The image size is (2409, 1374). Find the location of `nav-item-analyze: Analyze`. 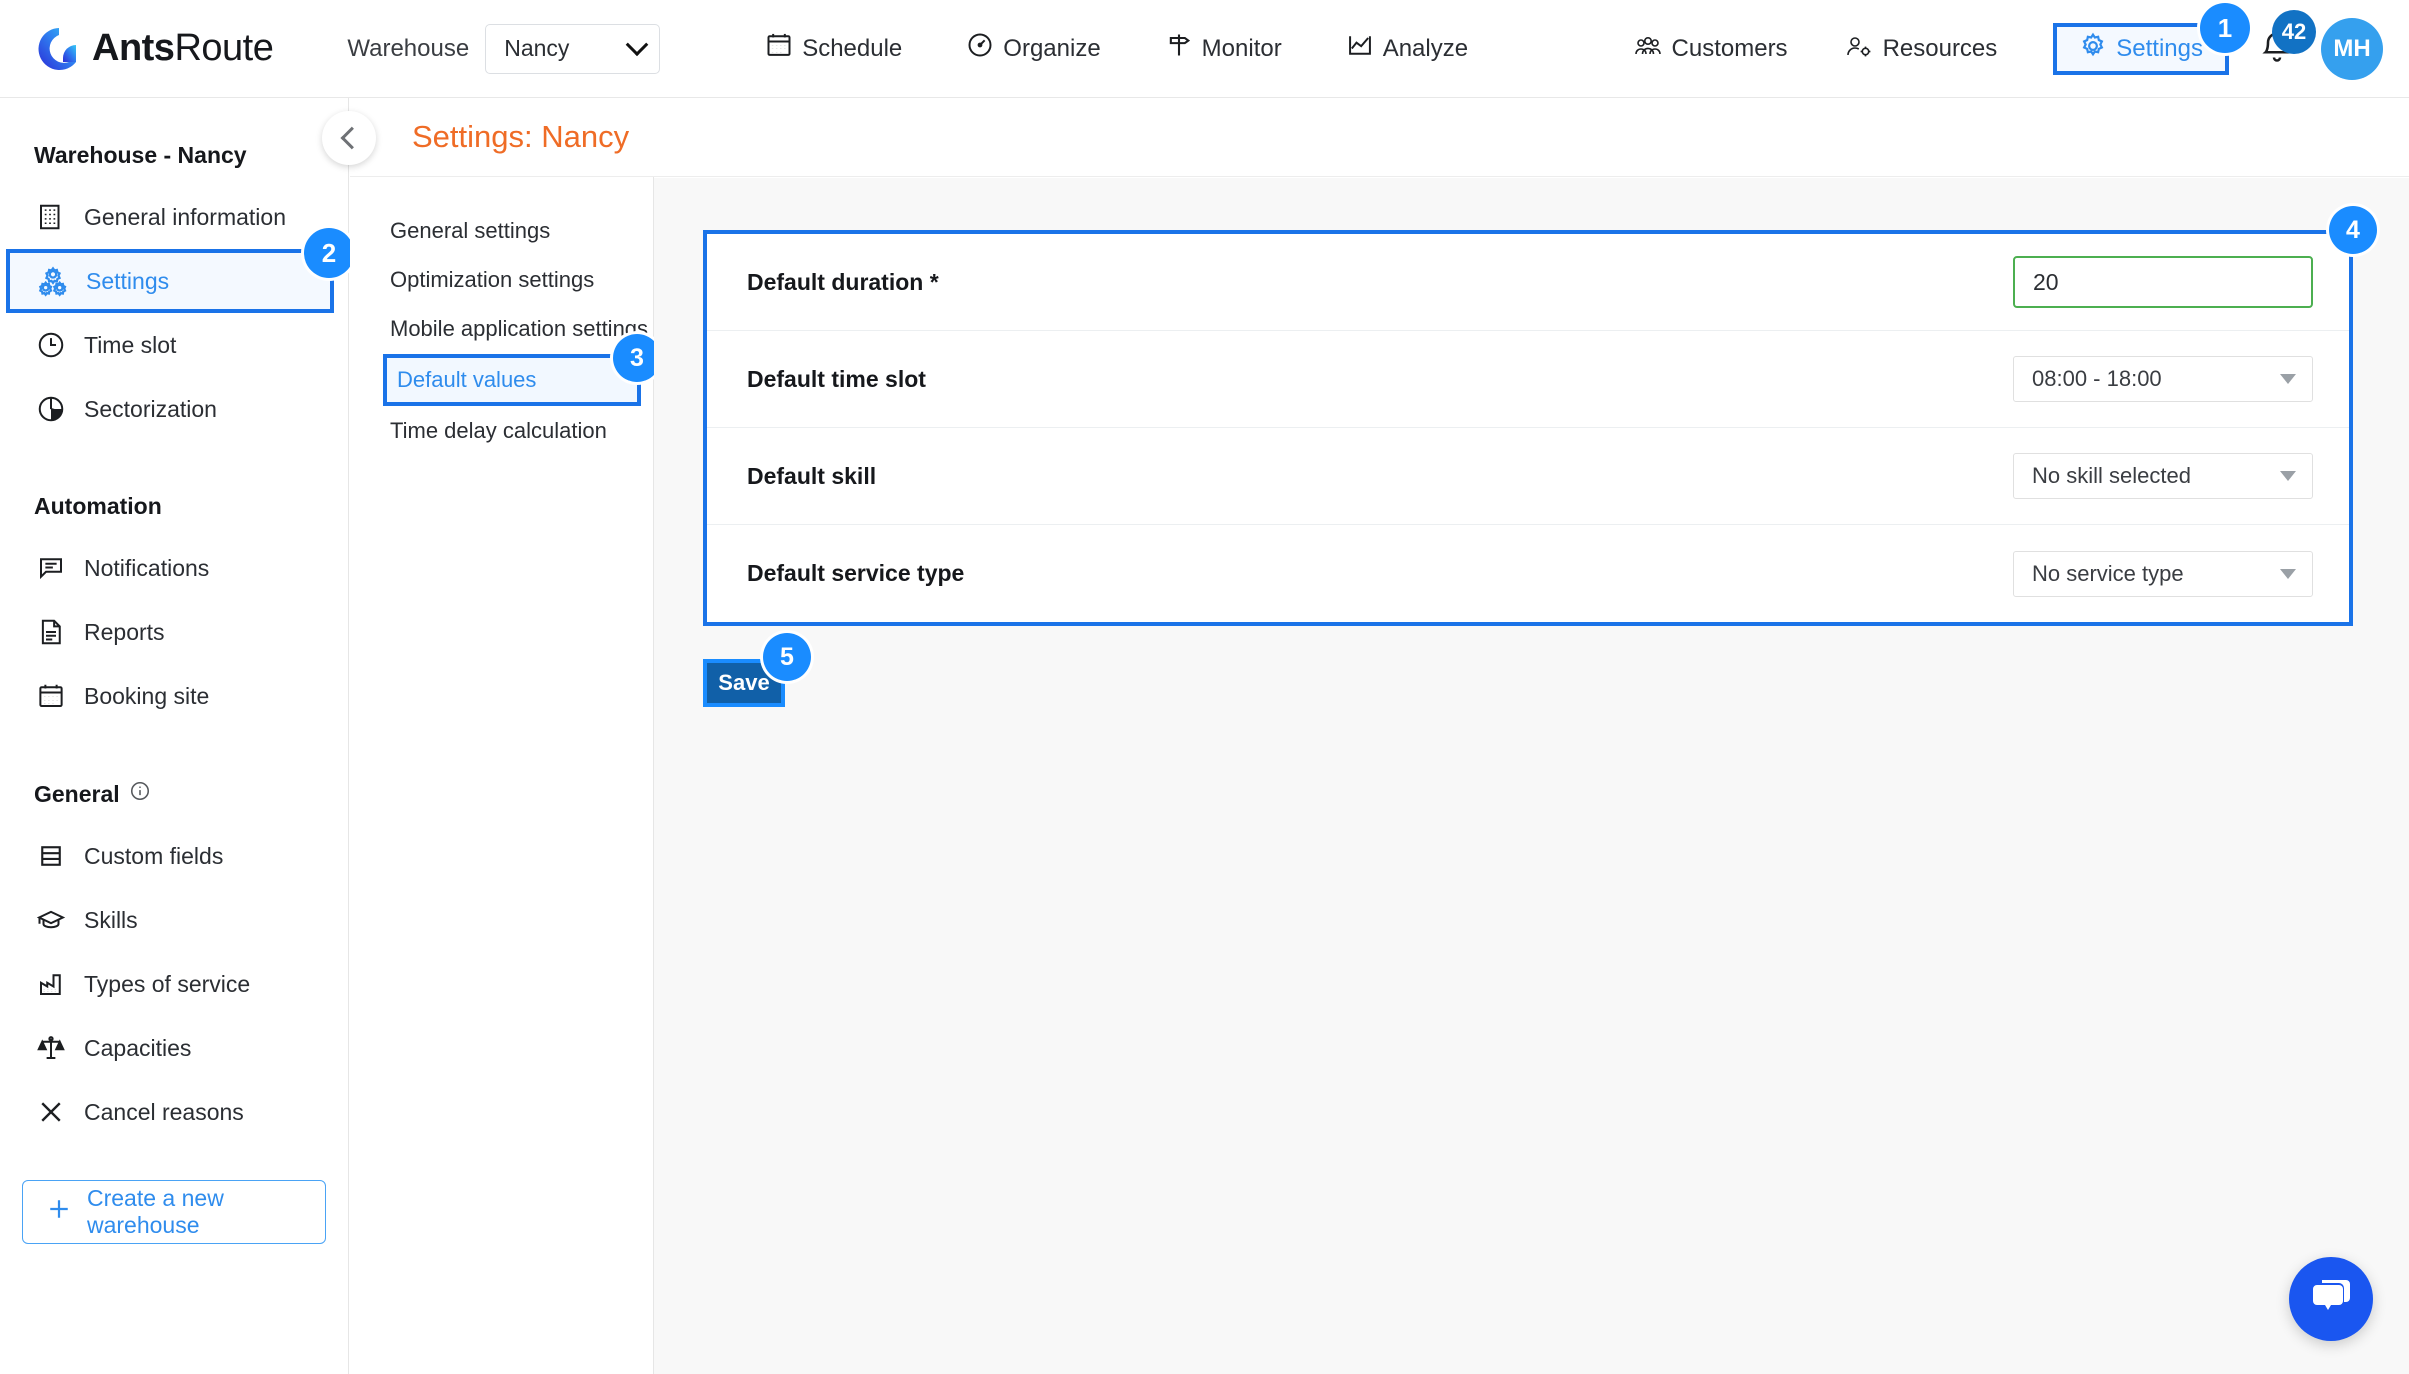

nav-item-analyze: Analyze is located at coordinates (1407, 48).